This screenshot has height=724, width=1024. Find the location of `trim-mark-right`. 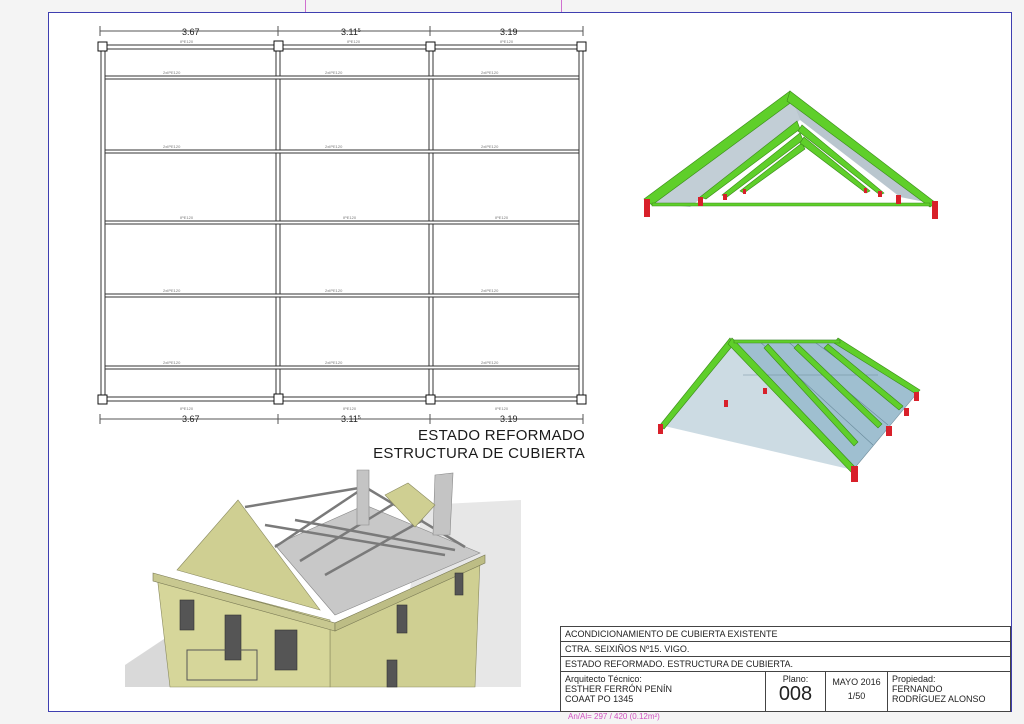

trim-mark-right is located at coordinates (561, 6).